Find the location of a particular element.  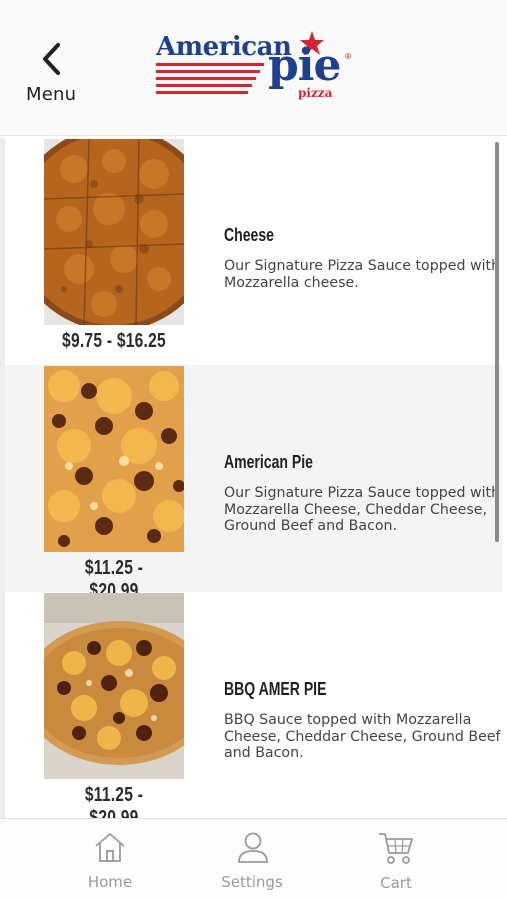

tab-settings: Settings is located at coordinates (252, 859).